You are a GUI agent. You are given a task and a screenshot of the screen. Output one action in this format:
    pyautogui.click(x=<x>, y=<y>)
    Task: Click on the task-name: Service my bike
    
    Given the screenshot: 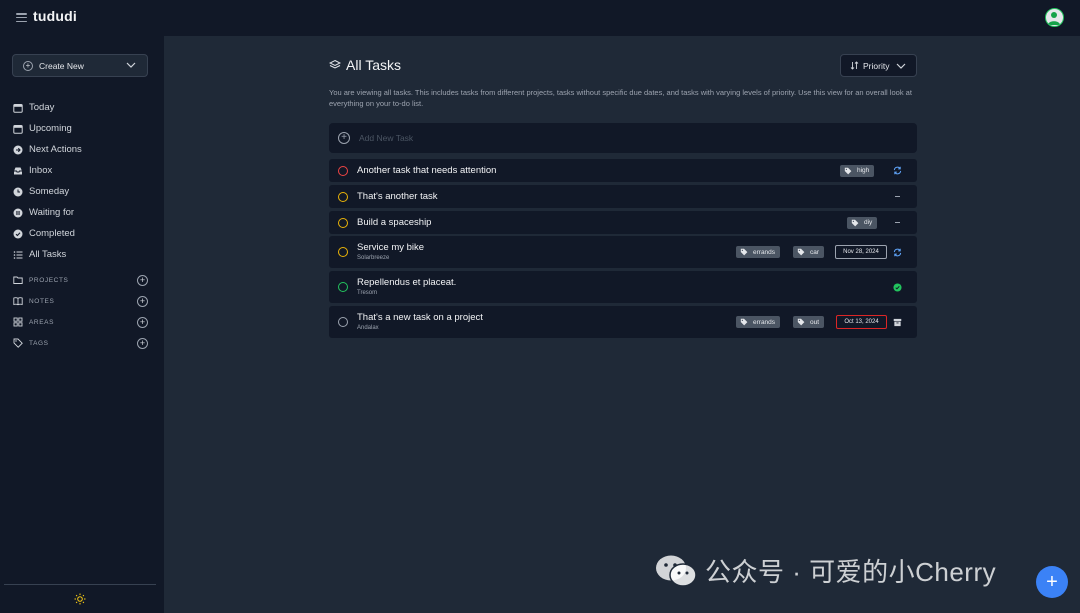 What is the action you would take?
    pyautogui.click(x=391, y=247)
    